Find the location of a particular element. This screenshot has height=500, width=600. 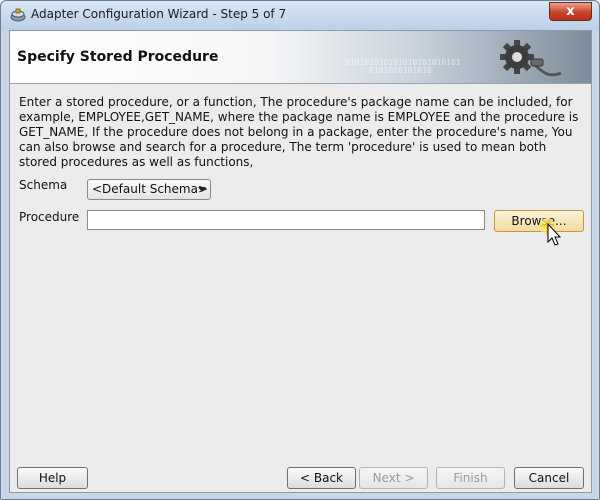

procedure-label: Procedure is located at coordinates (49, 217).